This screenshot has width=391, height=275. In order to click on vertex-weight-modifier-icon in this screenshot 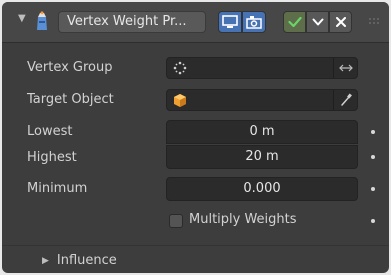, I will do `click(42, 20)`.